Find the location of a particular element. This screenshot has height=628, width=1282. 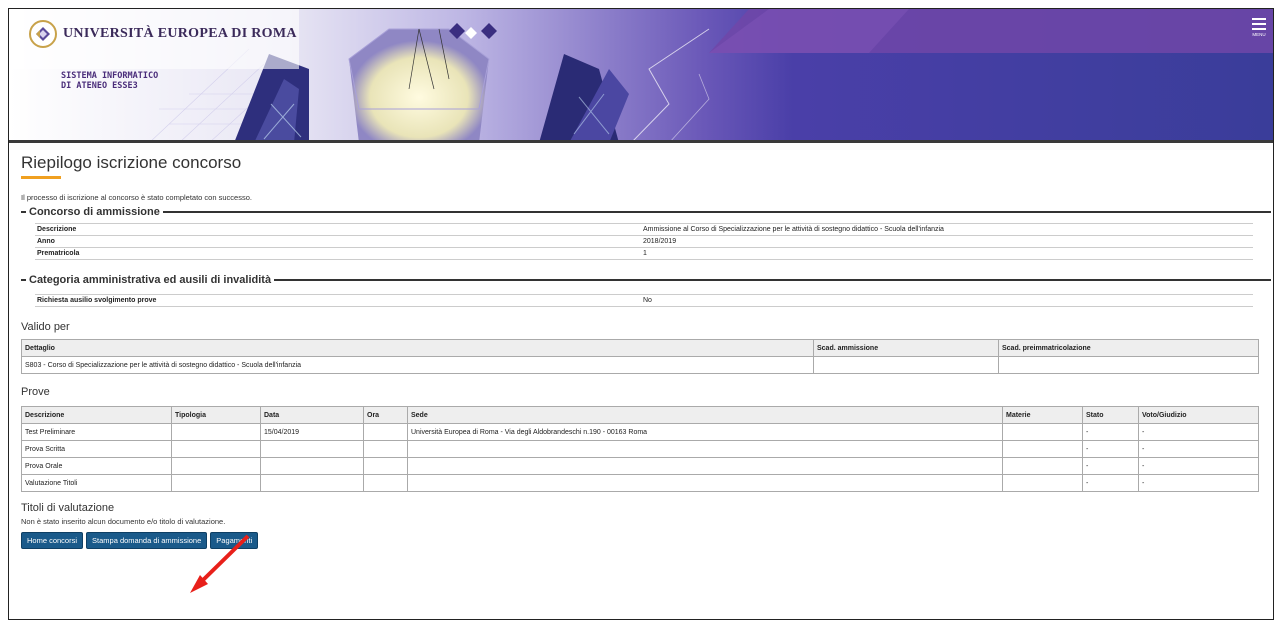

university-logo: UNIVERSITÀ EUROPEA DI ROMA is located at coordinates (163, 34).